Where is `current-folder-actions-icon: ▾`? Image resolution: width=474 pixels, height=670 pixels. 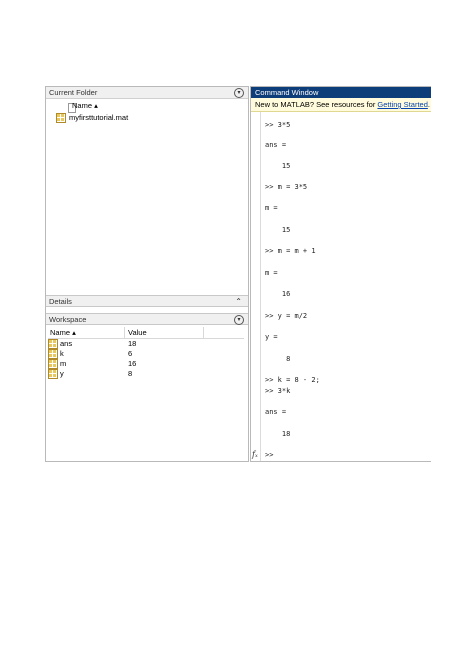 current-folder-actions-icon: ▾ is located at coordinates (239, 93).